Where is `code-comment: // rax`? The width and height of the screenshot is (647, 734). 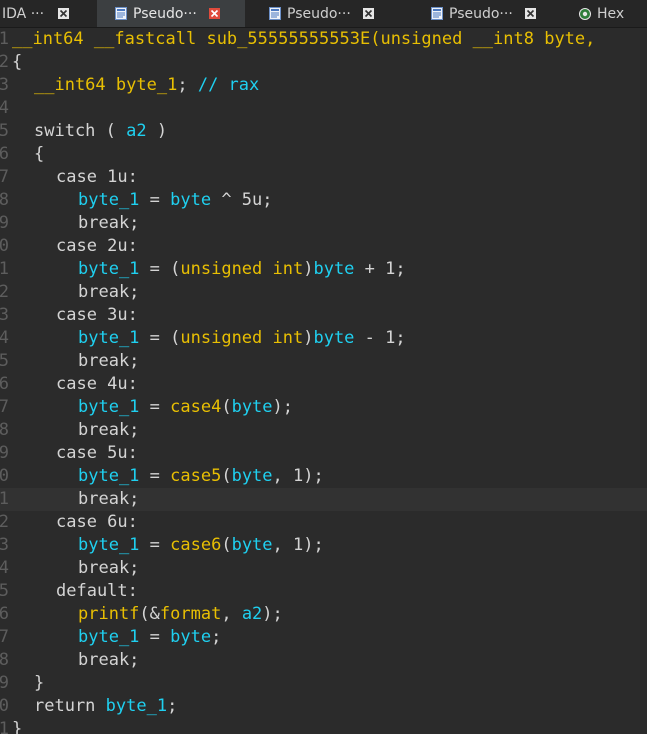
code-comment: // rax is located at coordinates (228, 85).